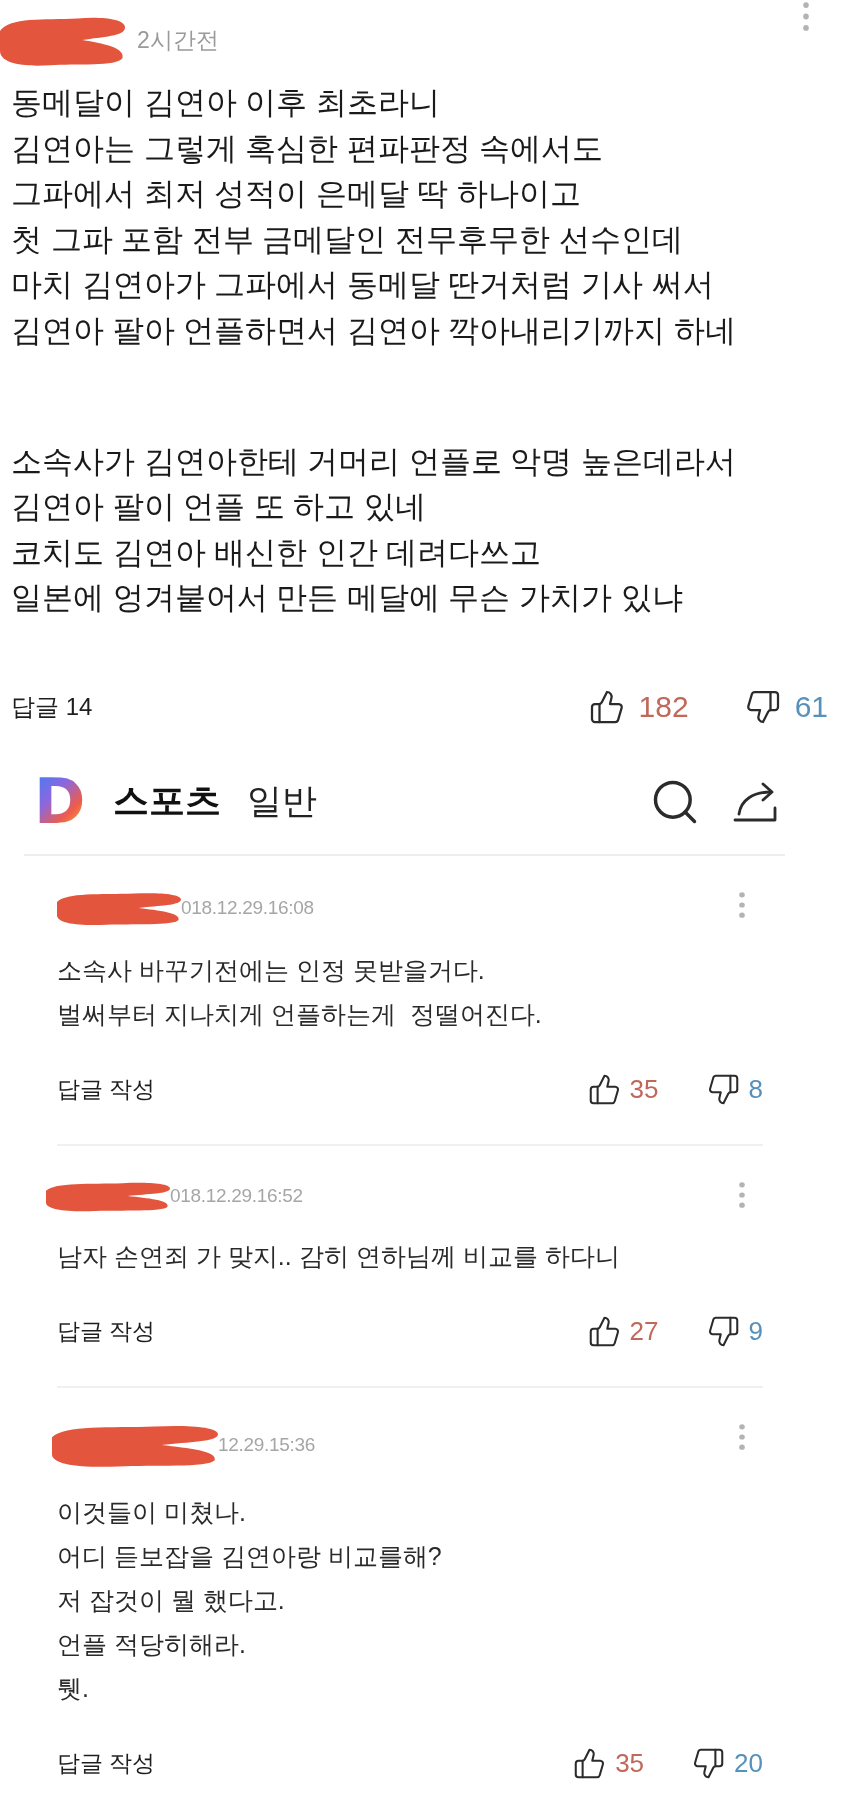 The image size is (850, 1801). I want to click on comment-text: 이것들이 미쳤나. 어디 듣보잡을 김연아랑 비교를해? 저 잡것이 뭘 했다고. 언플 적당히해라. 퉷., so click(250, 1600).